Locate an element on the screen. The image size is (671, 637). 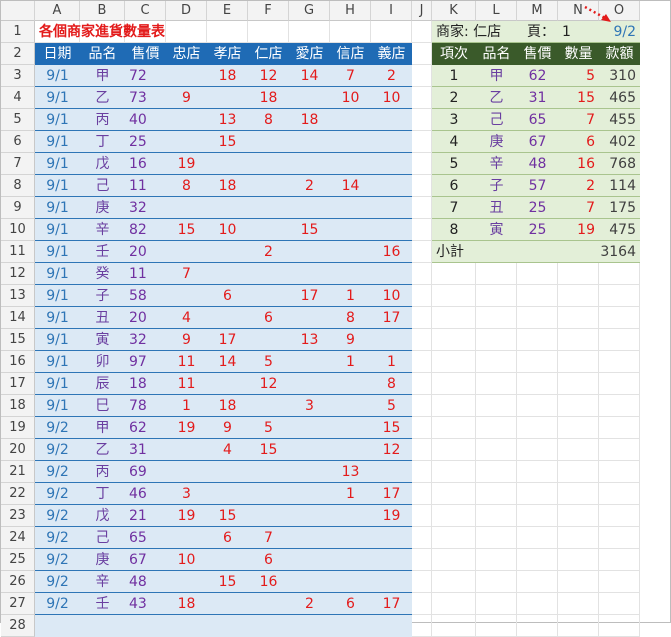
table-cell: 丙 is located at coordinates (102, 120).